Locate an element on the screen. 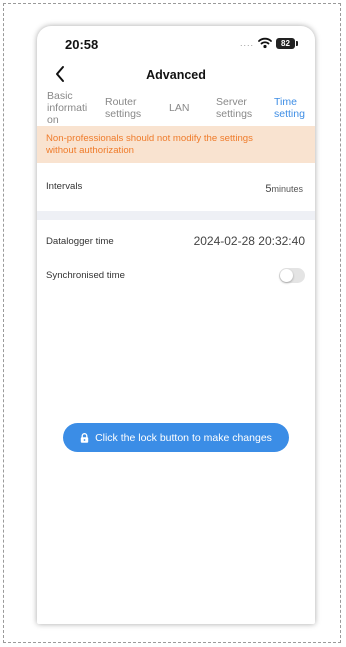 This screenshot has width=346, height=647. warning-line: without authorization is located at coordinates (90, 150).